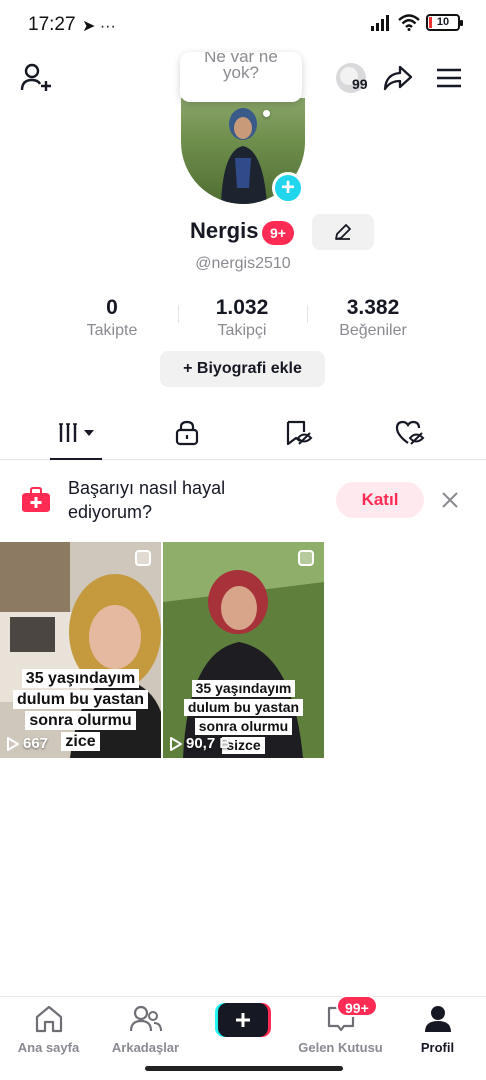  What do you see at coordinates (112, 330) in the screenshot?
I see `following-label: Takipte` at bounding box center [112, 330].